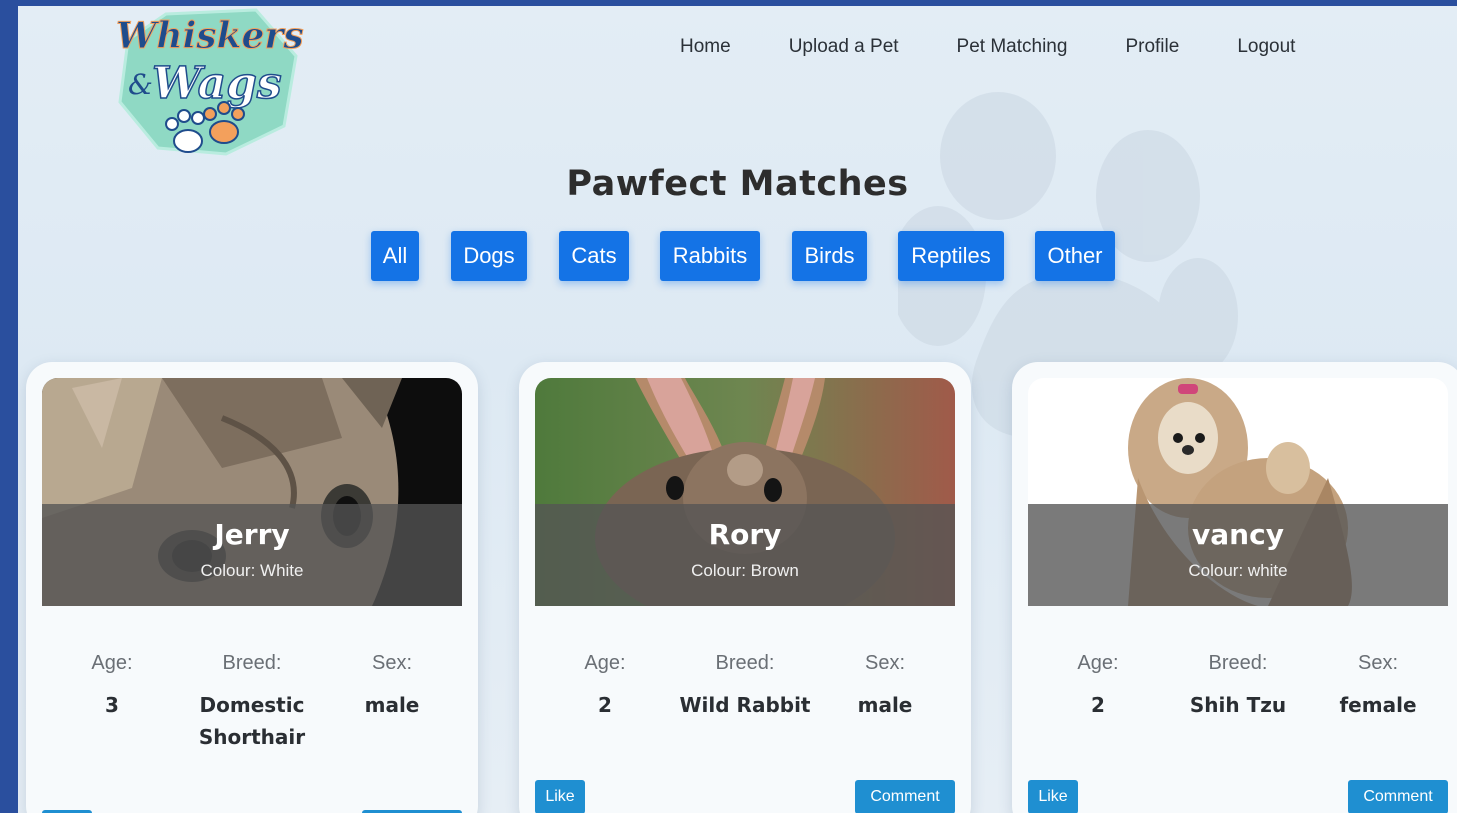 This screenshot has height=813, width=1457. Describe the element at coordinates (951, 256) in the screenshot. I see `filter-reptiles-button: Reptiles` at that location.